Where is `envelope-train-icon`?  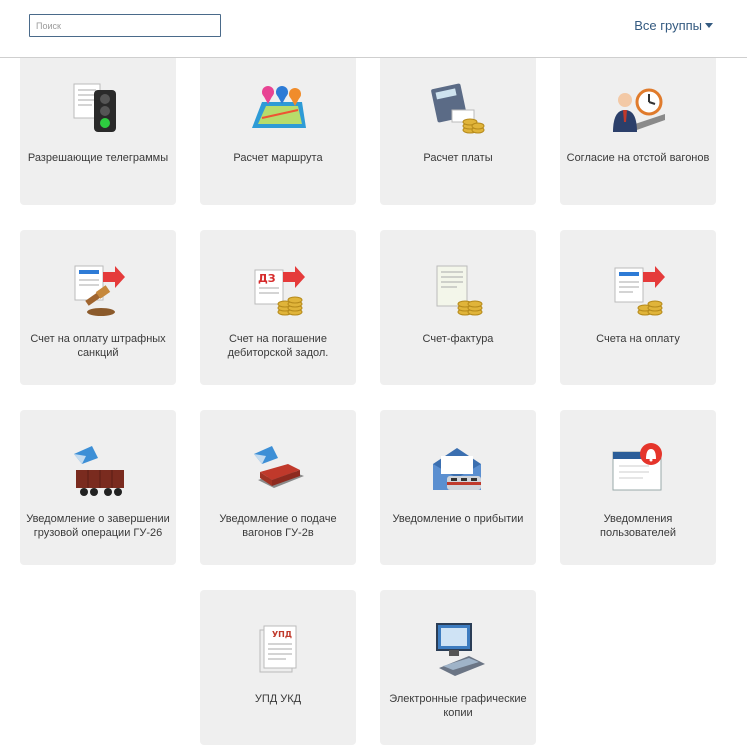 envelope-train-icon is located at coordinates (457, 469).